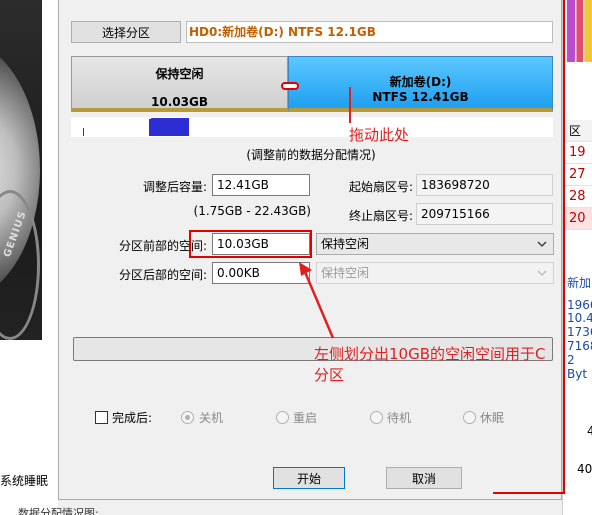 Image resolution: width=592 pixels, height=515 pixels. I want to click on disk-artwork: GENIUS, so click(21, 170).